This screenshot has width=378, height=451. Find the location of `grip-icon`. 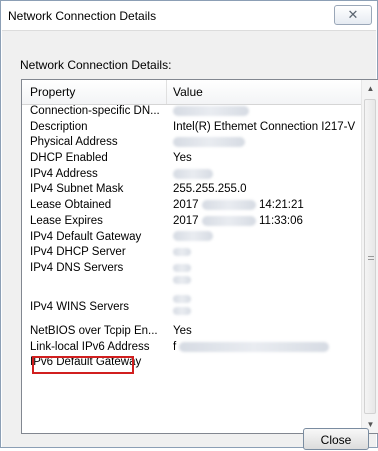

grip-icon is located at coordinates (371, 258).